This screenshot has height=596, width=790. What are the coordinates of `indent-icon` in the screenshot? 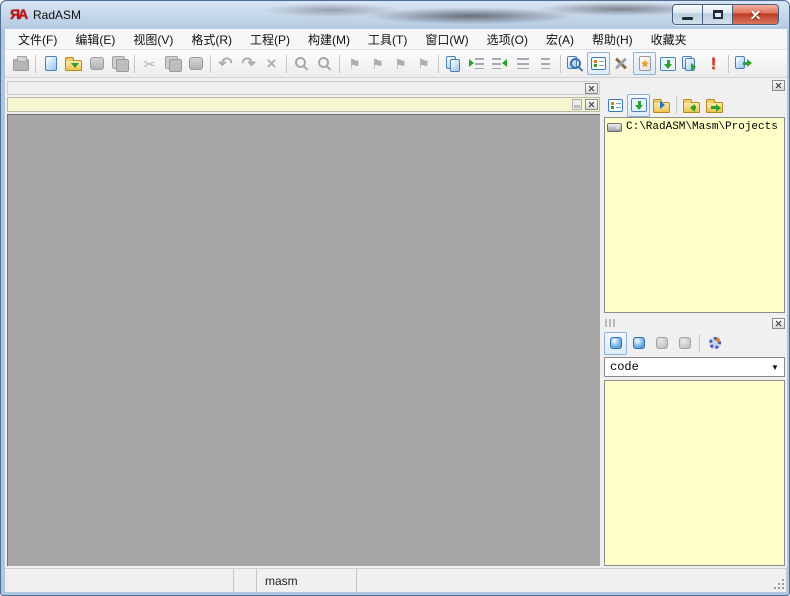 It's located at (476, 63).